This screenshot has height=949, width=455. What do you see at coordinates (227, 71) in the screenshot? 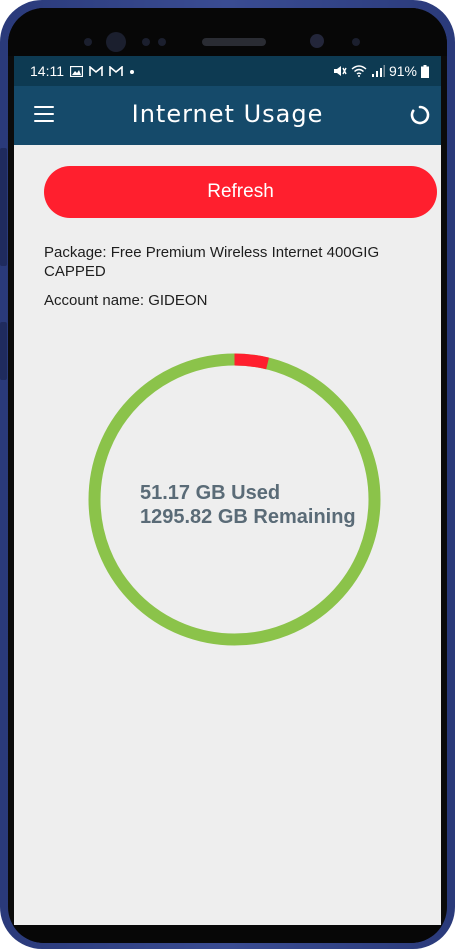
I see `status-bar: 14:11 91%` at bounding box center [227, 71].